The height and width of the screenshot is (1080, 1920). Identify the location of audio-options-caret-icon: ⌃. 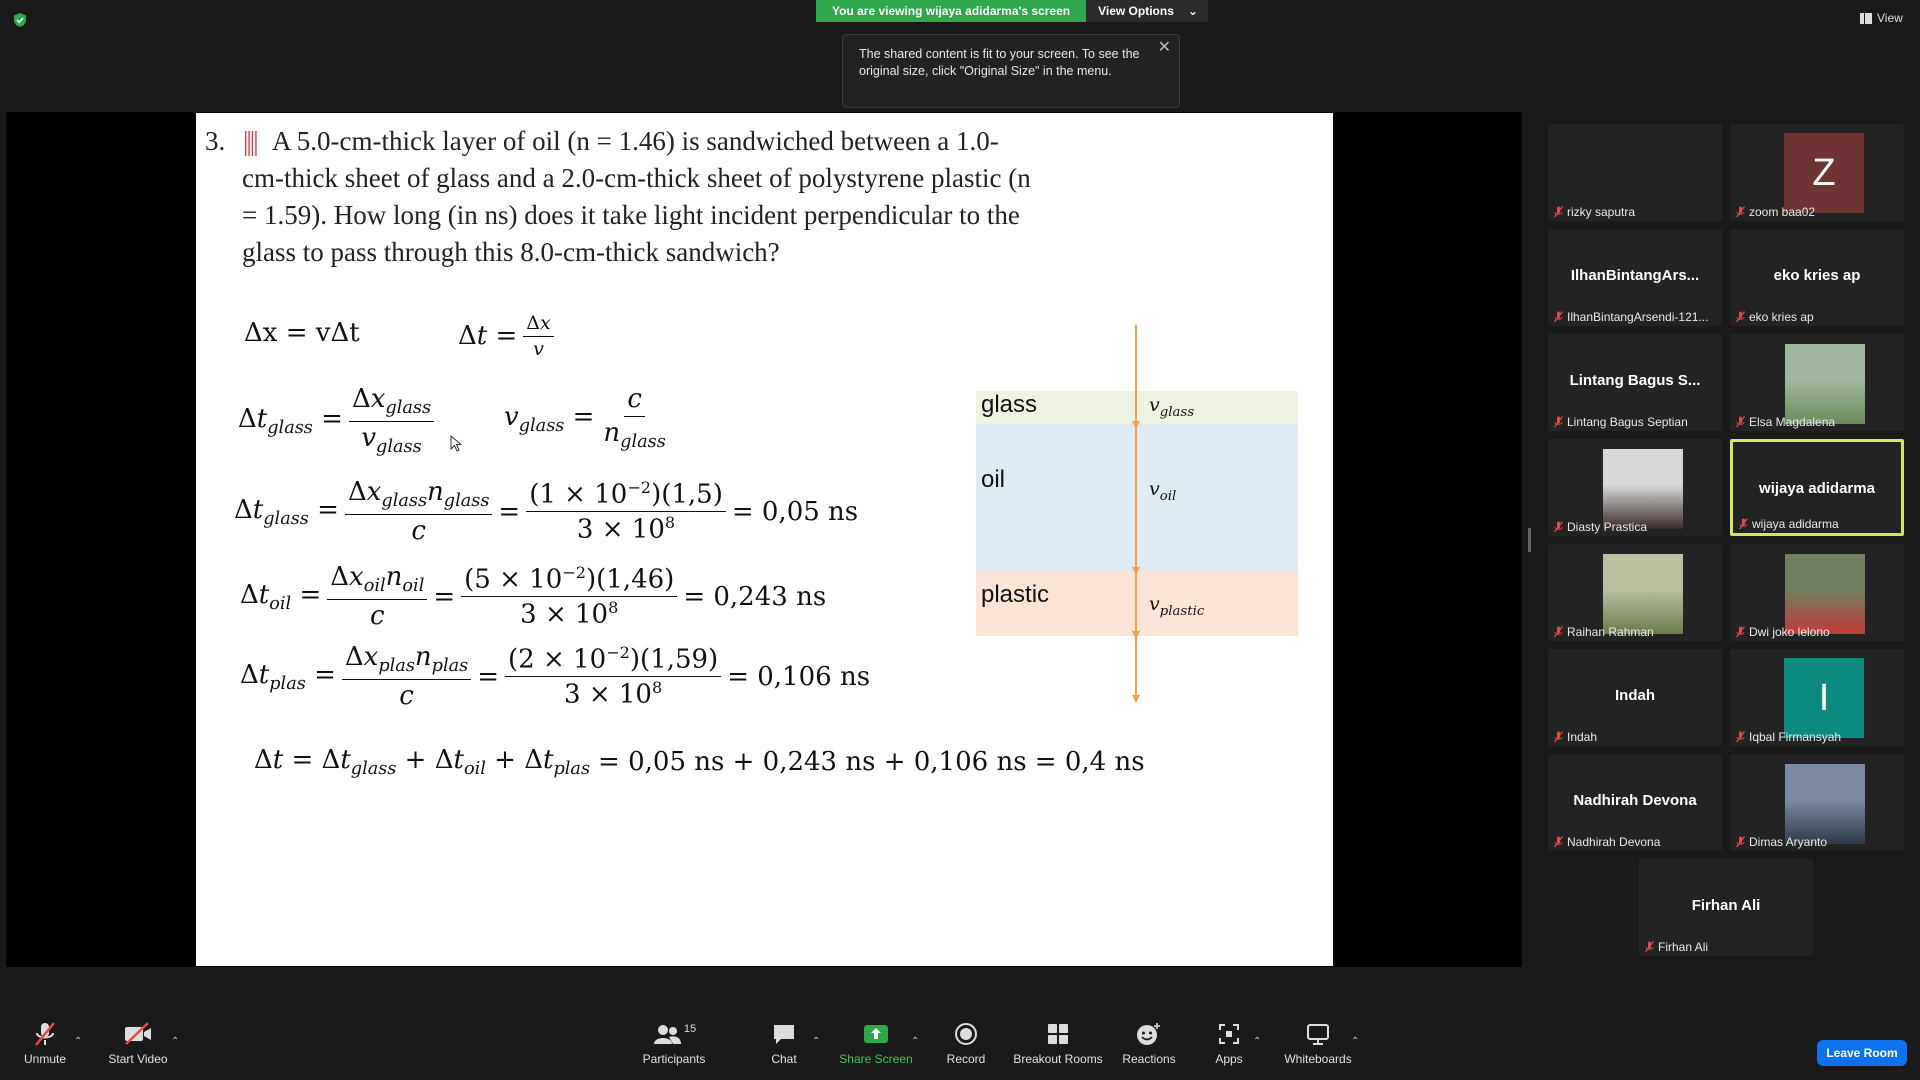
(78, 1041).